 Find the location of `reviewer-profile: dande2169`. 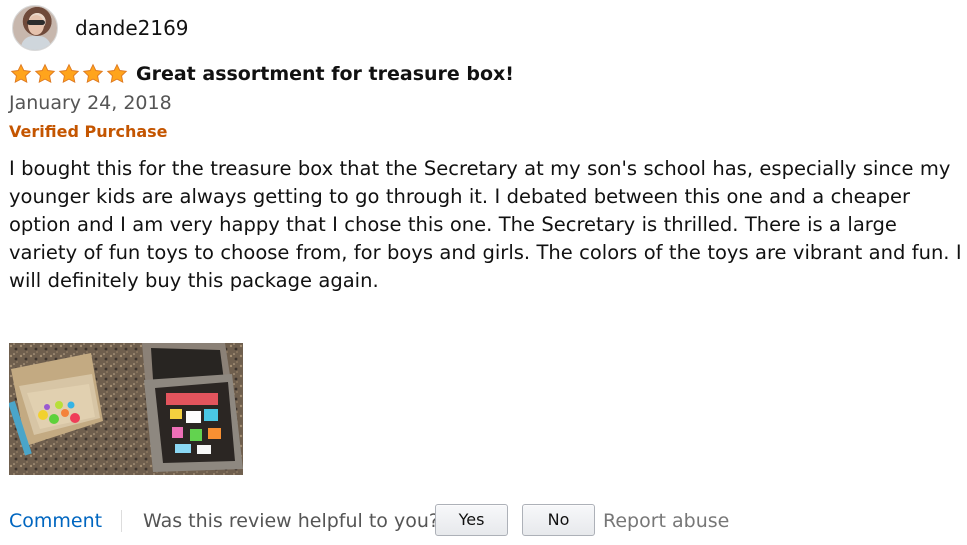

reviewer-profile: dande2169 is located at coordinates (100, 28).